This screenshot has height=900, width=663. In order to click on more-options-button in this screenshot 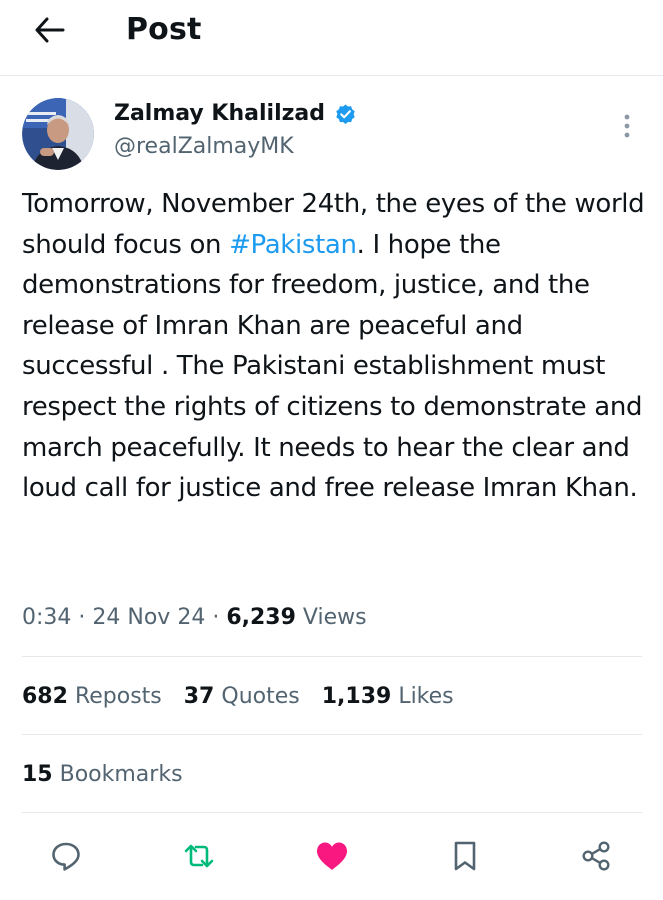, I will do `click(627, 126)`.